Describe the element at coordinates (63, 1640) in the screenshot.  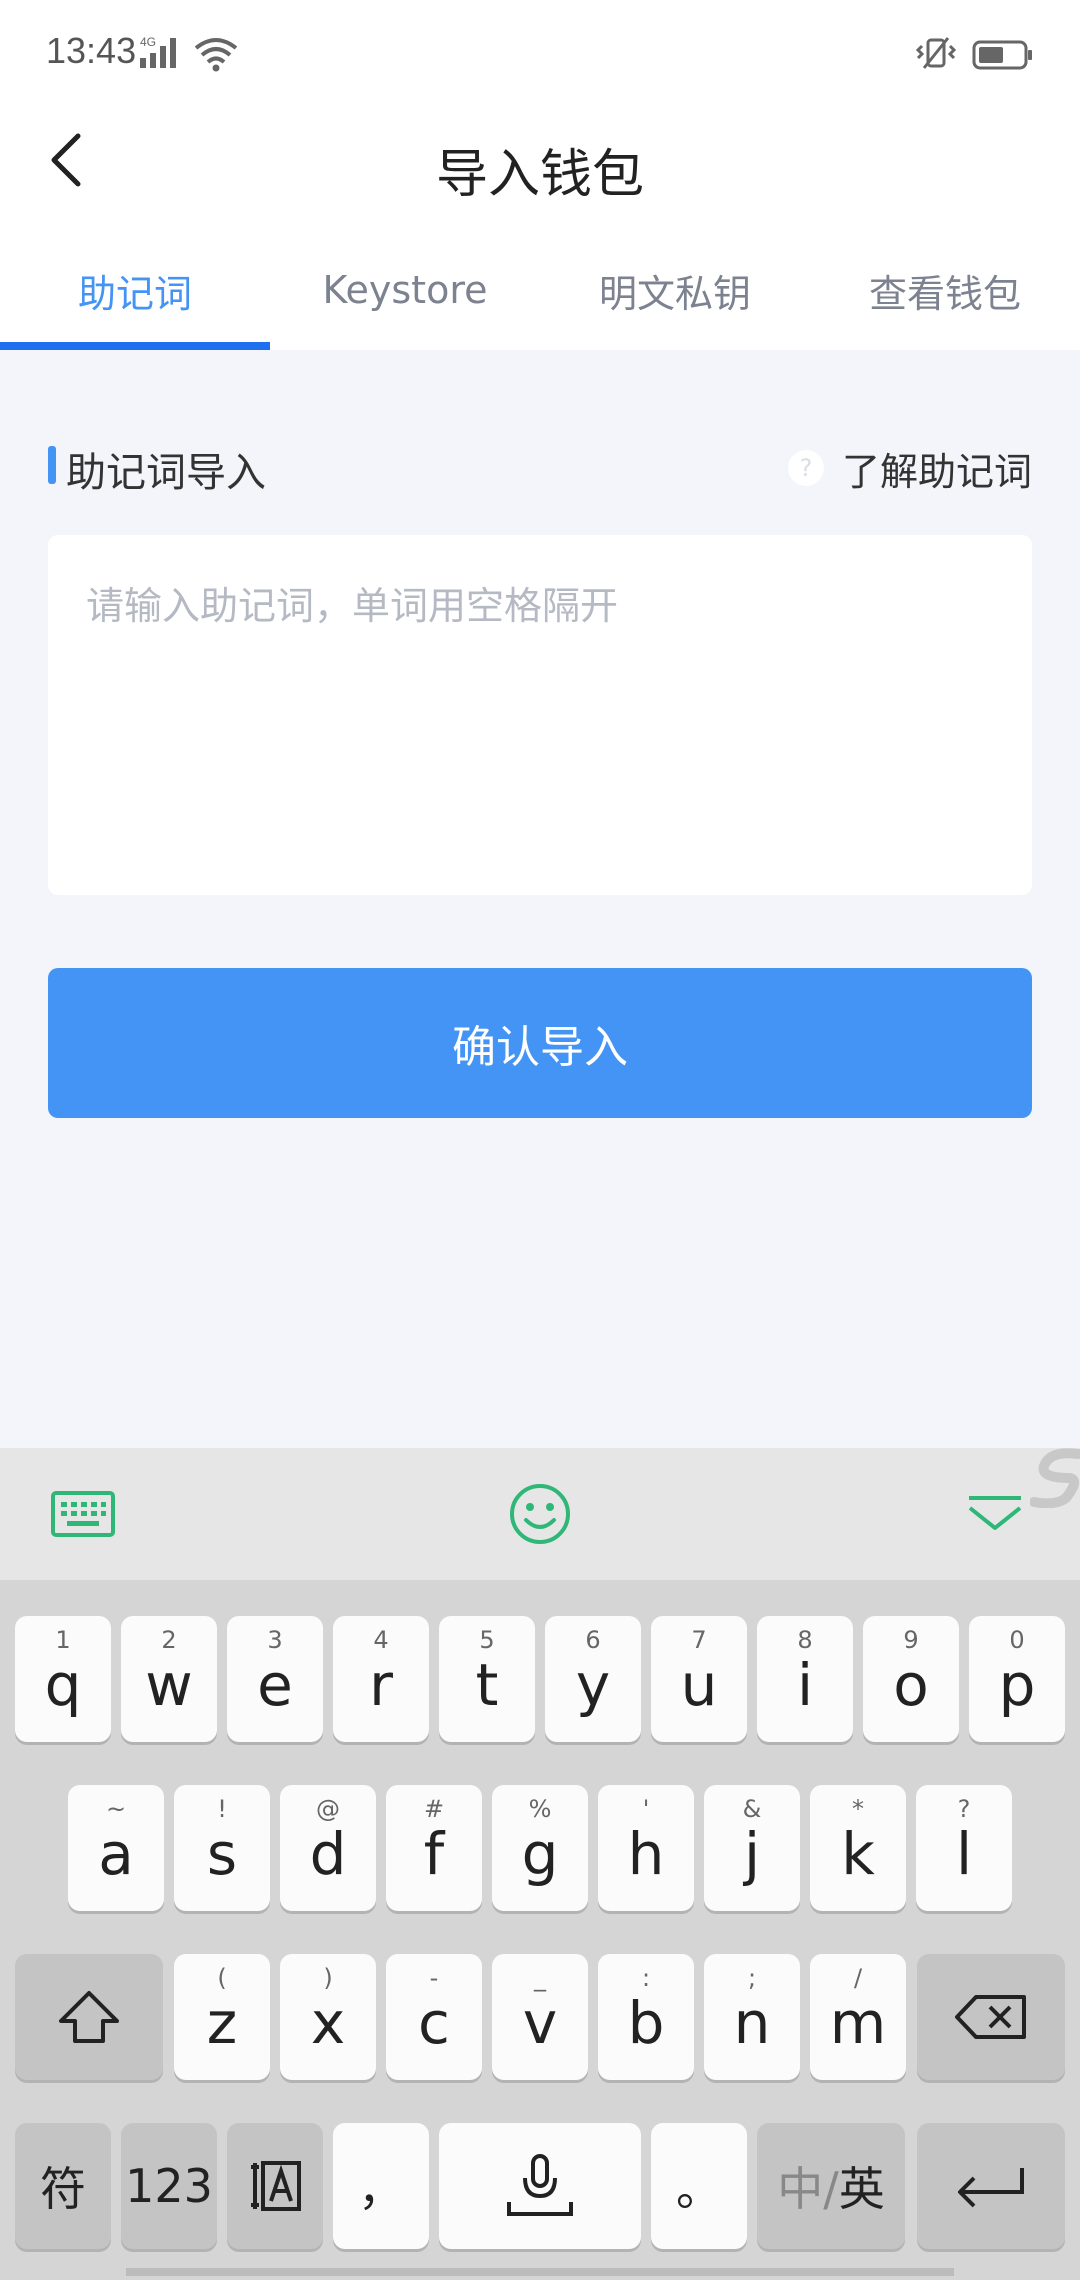
I see `key-hint: 1` at that location.